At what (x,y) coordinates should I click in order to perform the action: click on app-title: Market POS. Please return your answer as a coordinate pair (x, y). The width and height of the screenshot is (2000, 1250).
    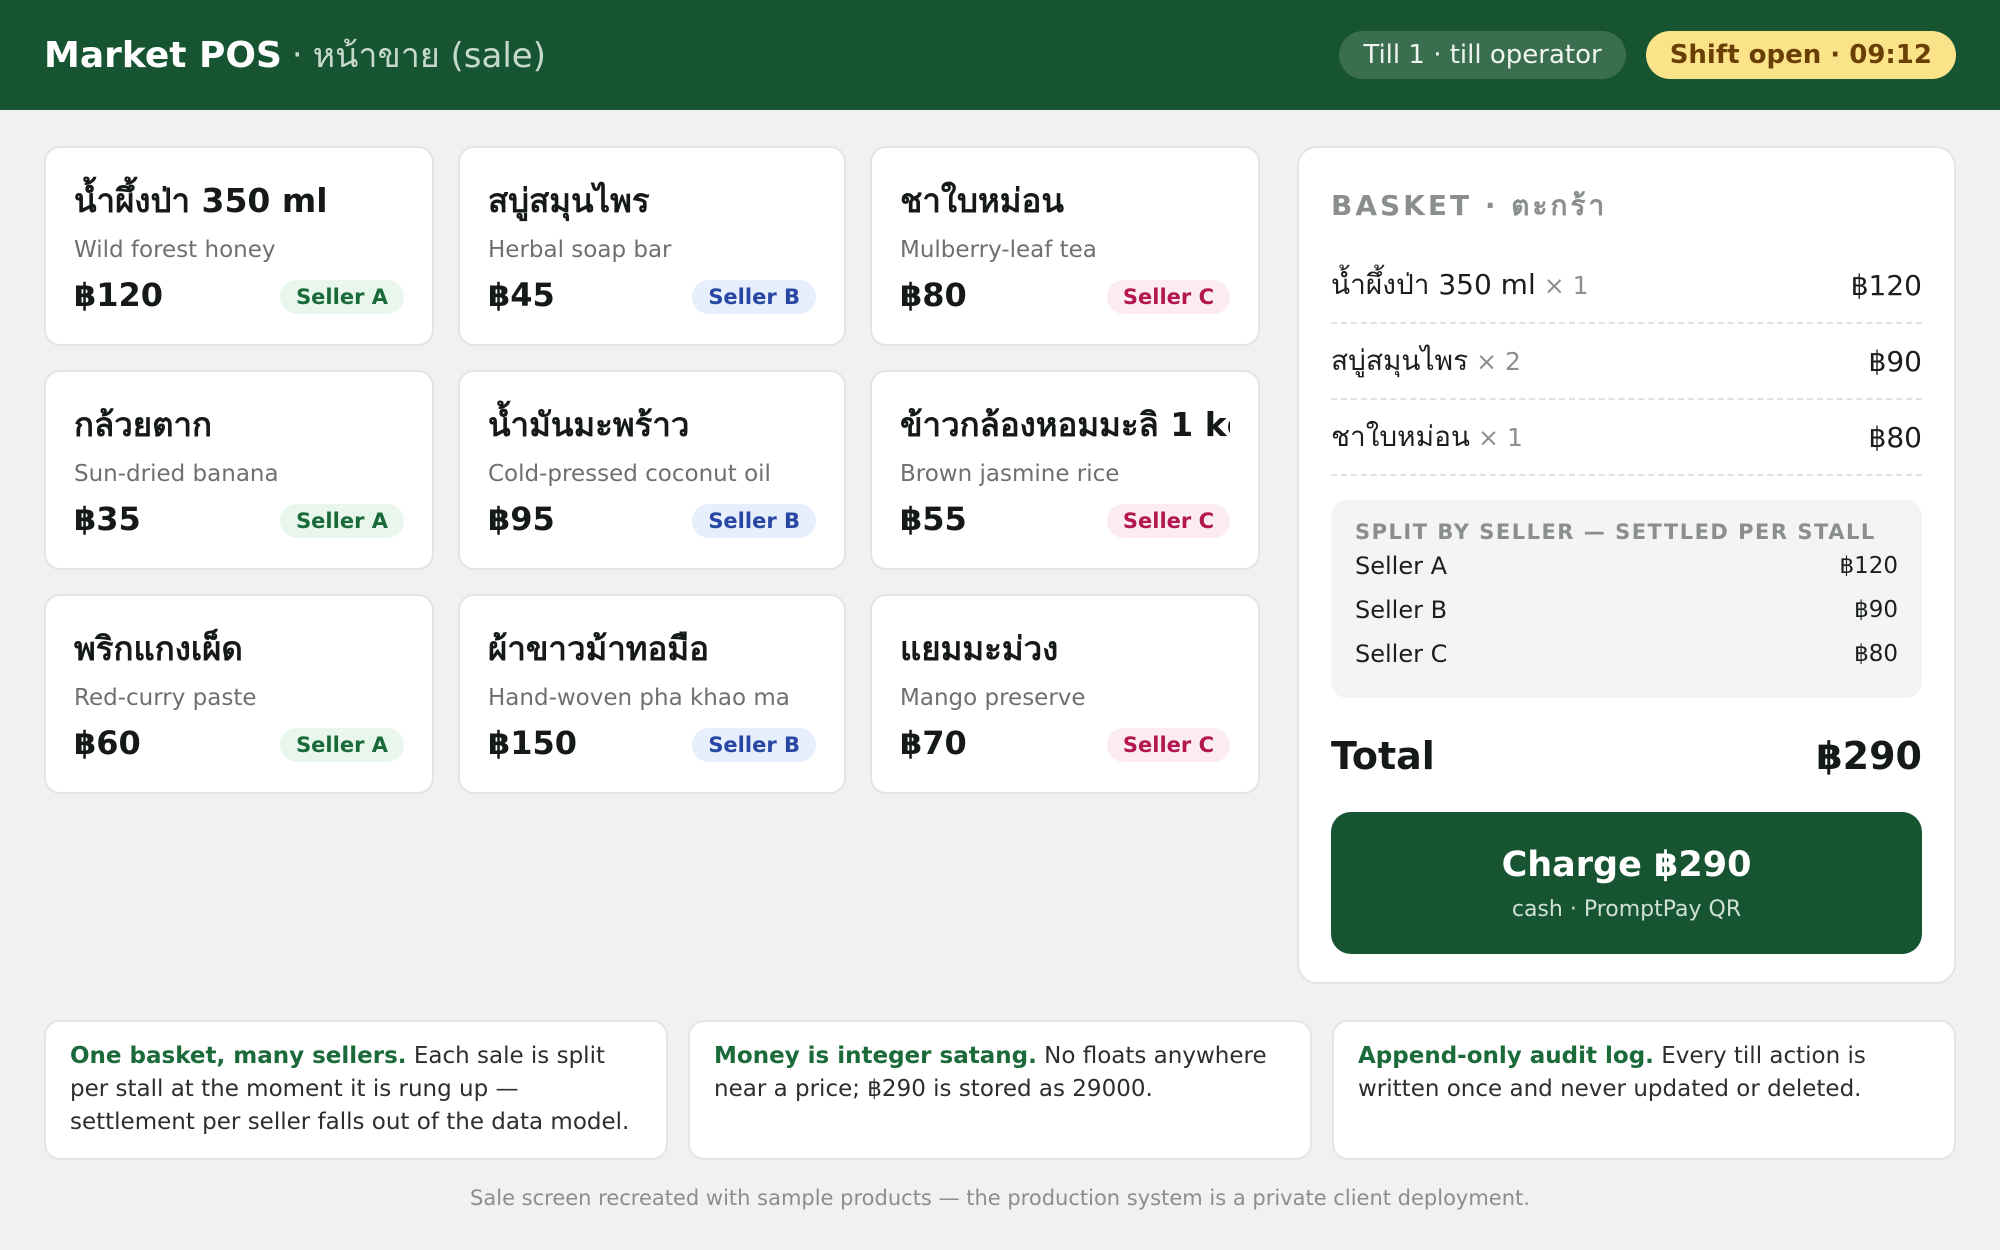
    Looking at the image, I should click on (163, 55).